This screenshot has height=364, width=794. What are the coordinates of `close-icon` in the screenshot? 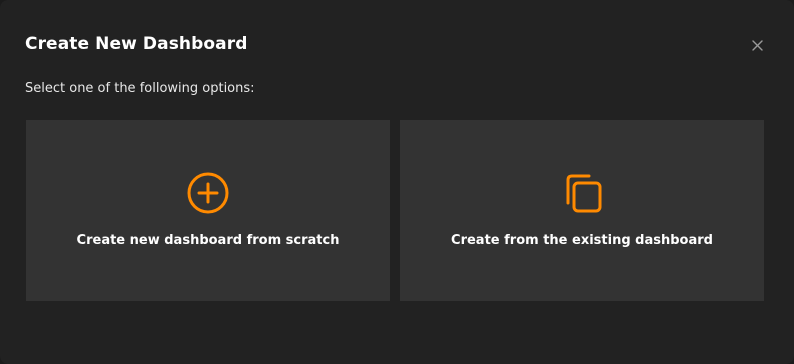 It's located at (757, 45).